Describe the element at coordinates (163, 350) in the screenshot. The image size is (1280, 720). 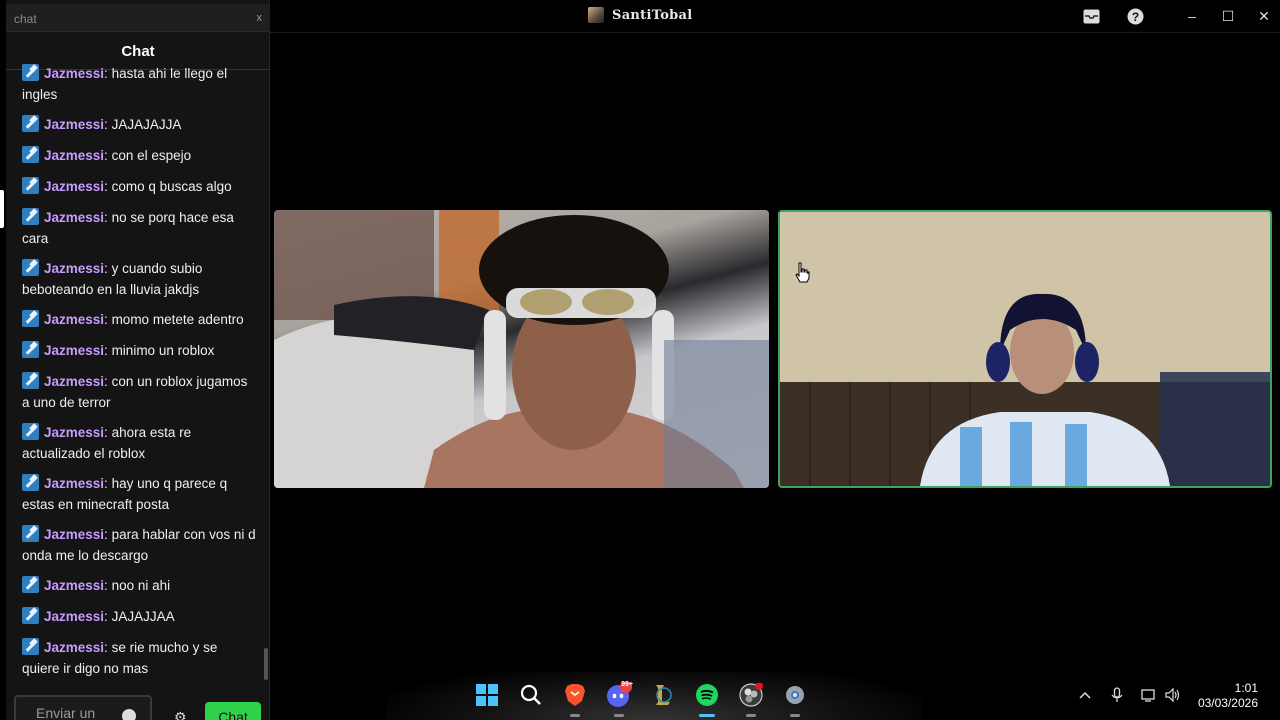
I see `chat-text: minimo un roblox` at that location.